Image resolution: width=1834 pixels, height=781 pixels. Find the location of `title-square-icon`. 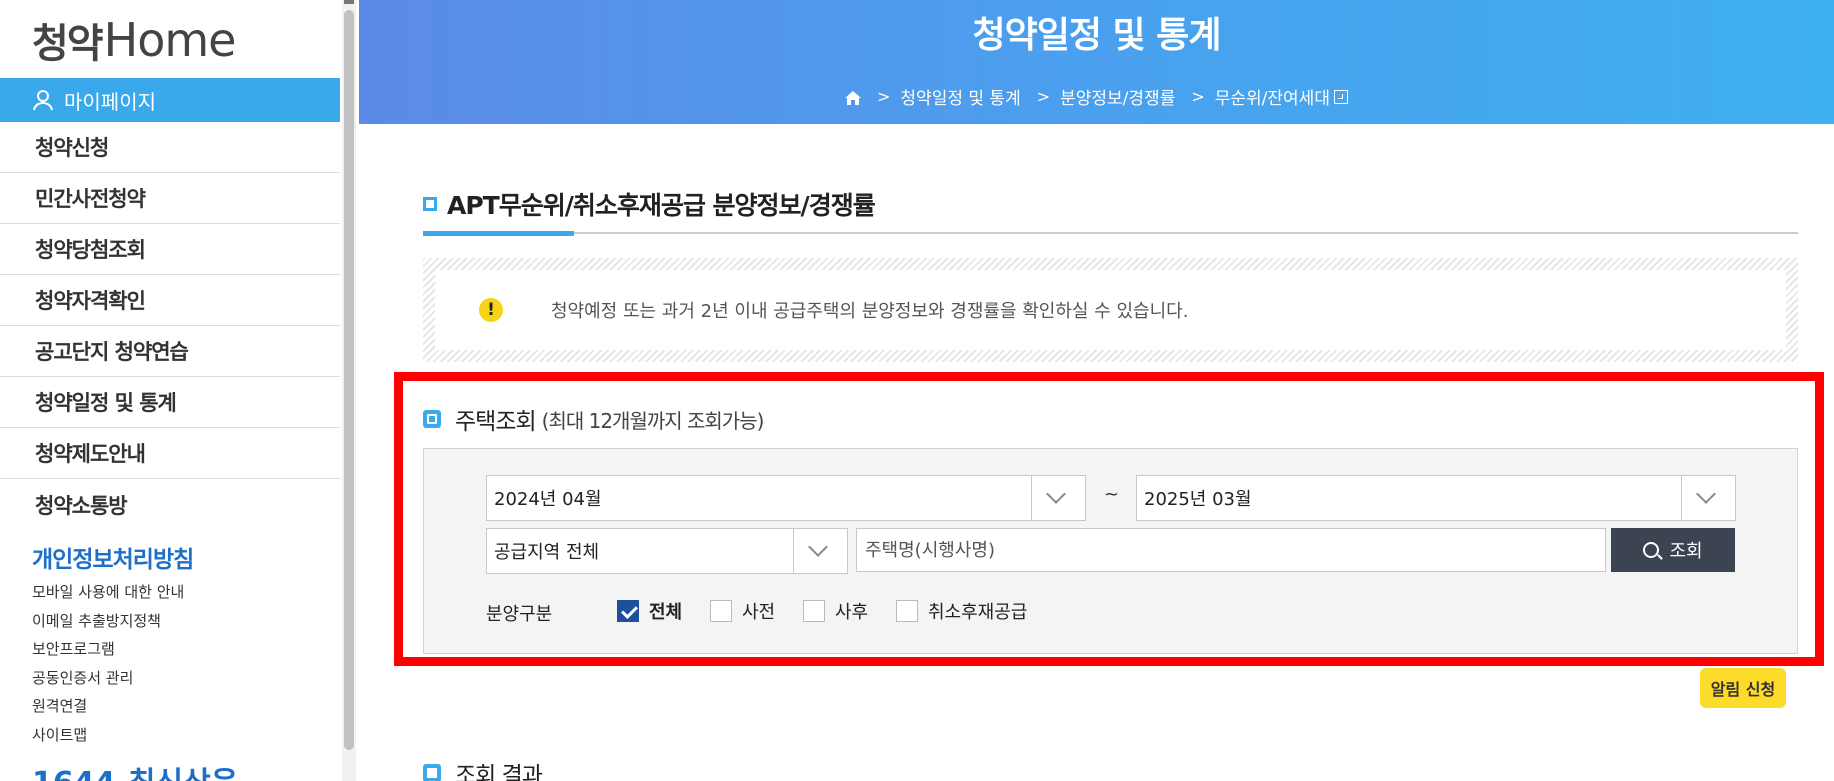

title-square-icon is located at coordinates (430, 204).